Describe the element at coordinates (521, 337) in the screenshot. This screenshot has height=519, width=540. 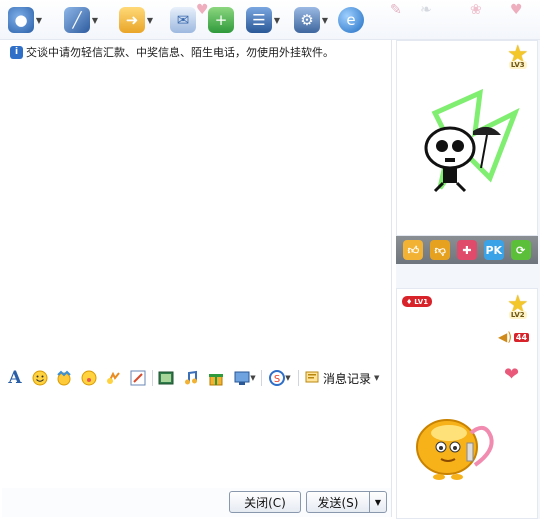
I see `volume-count: 44` at that location.